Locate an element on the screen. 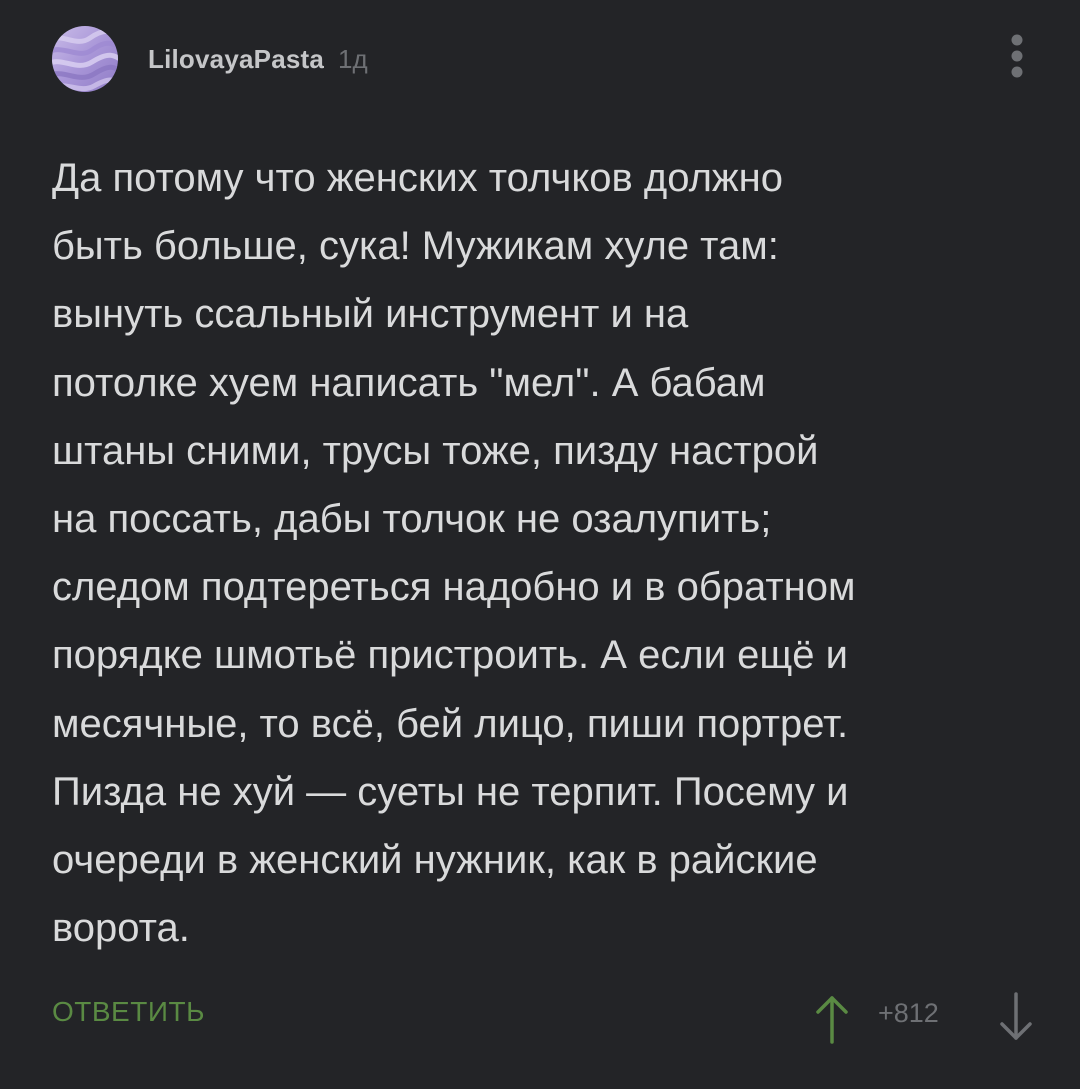 The height and width of the screenshot is (1089, 1080). arrow-down-icon is located at coordinates (1016, 1016).